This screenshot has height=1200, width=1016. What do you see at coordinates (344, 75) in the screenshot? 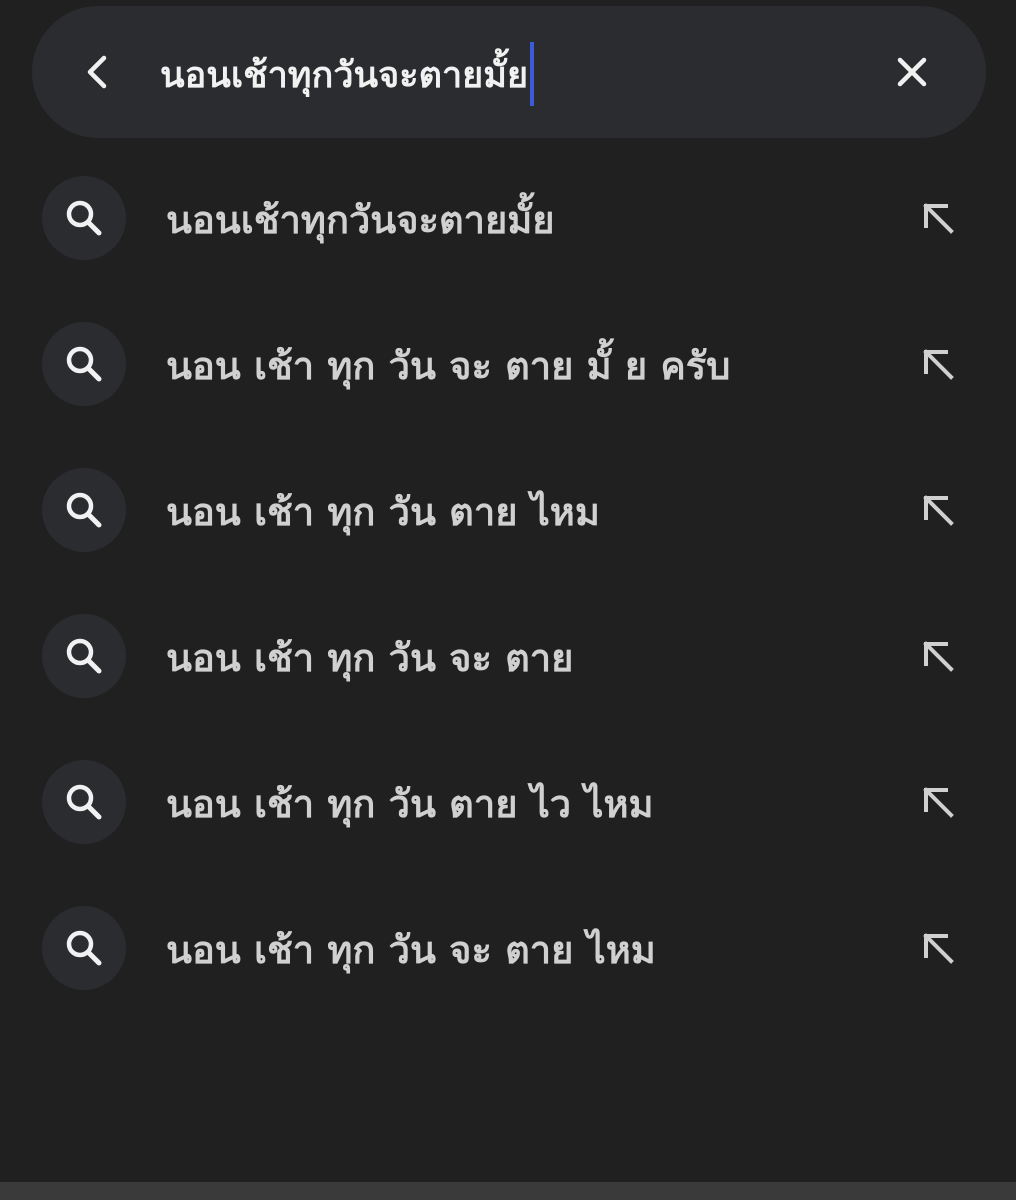
I see `search-query-text: นอนเช้าทุกวันจะตายมั้ย` at bounding box center [344, 75].